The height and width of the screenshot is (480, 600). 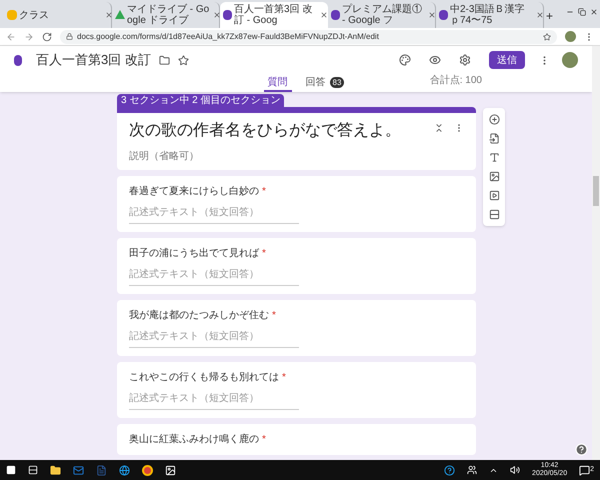 I want to click on notification-icon, so click(x=584, y=470).